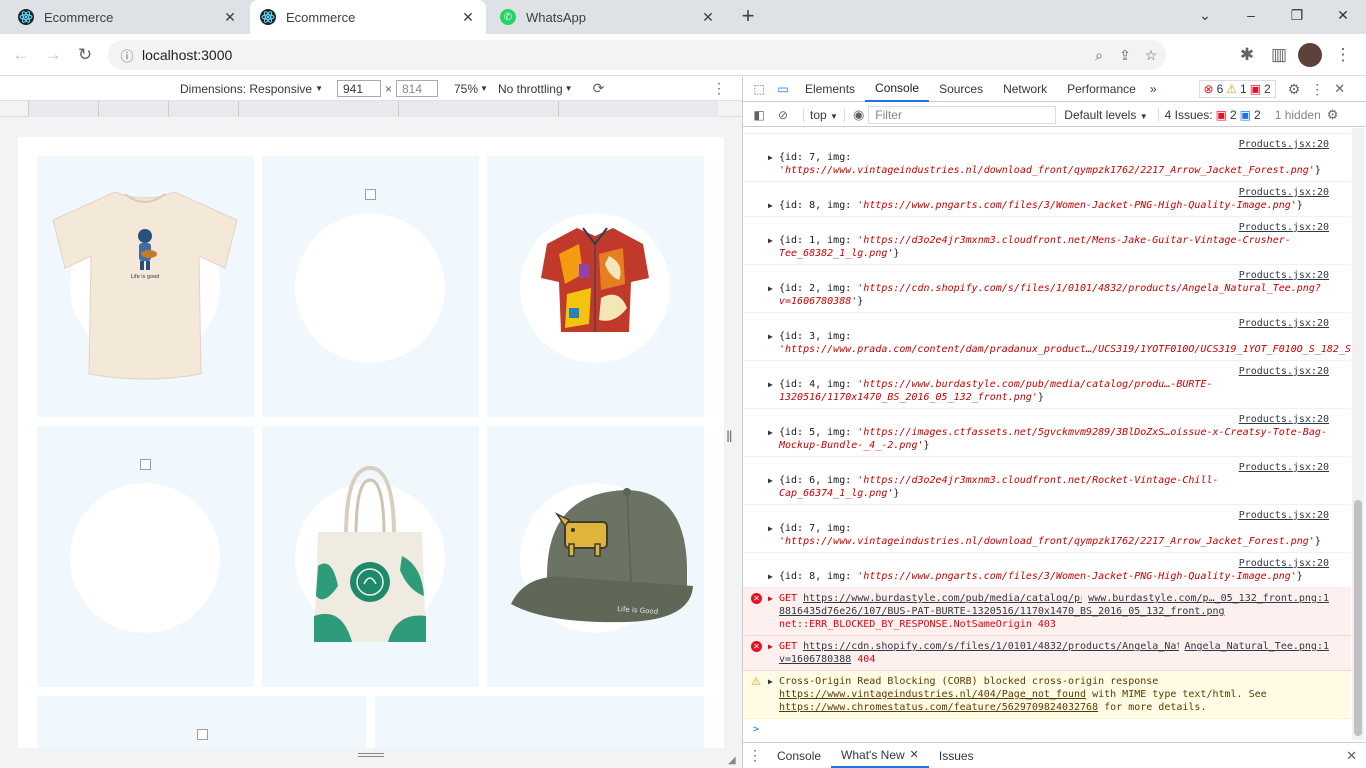 The width and height of the screenshot is (1366, 768). Describe the element at coordinates (1153, 89) in the screenshot. I see `more-tabs-icon: »` at that location.